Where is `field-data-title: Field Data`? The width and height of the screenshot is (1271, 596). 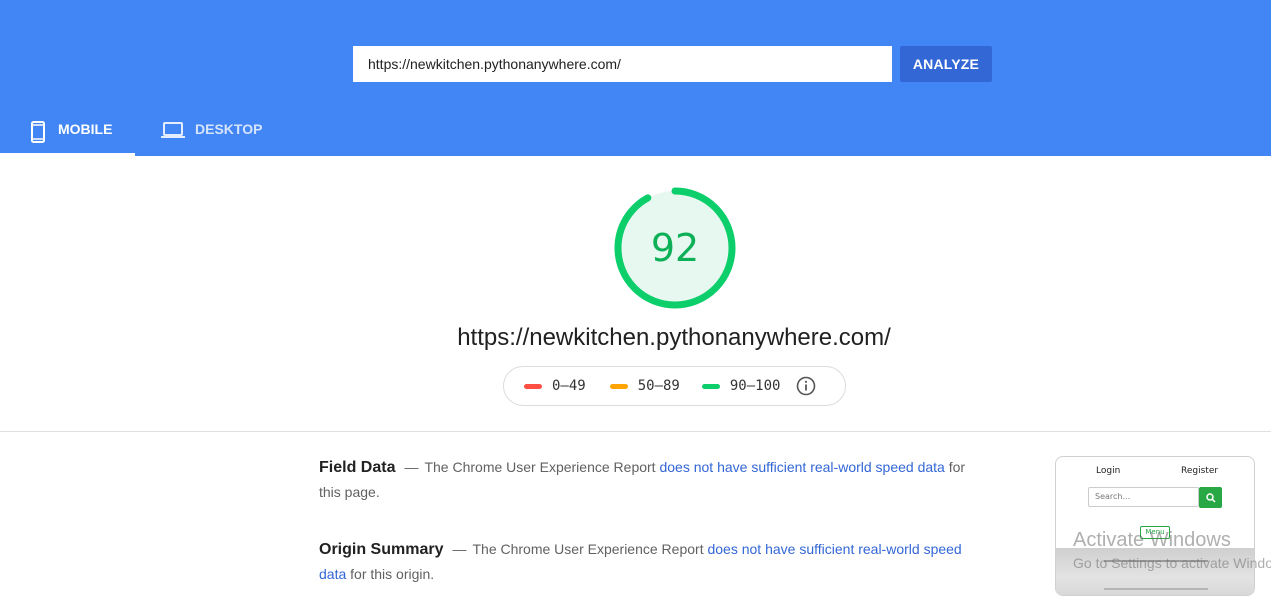
field-data-title: Field Data is located at coordinates (357, 467).